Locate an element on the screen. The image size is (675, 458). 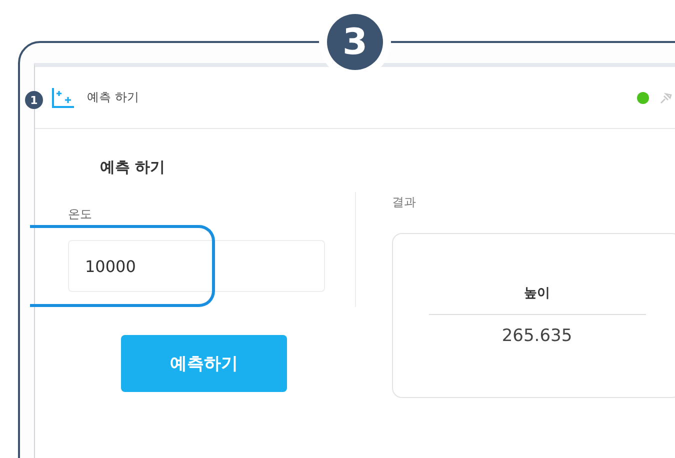
temperature-input-field: 10000 is located at coordinates (196, 266).